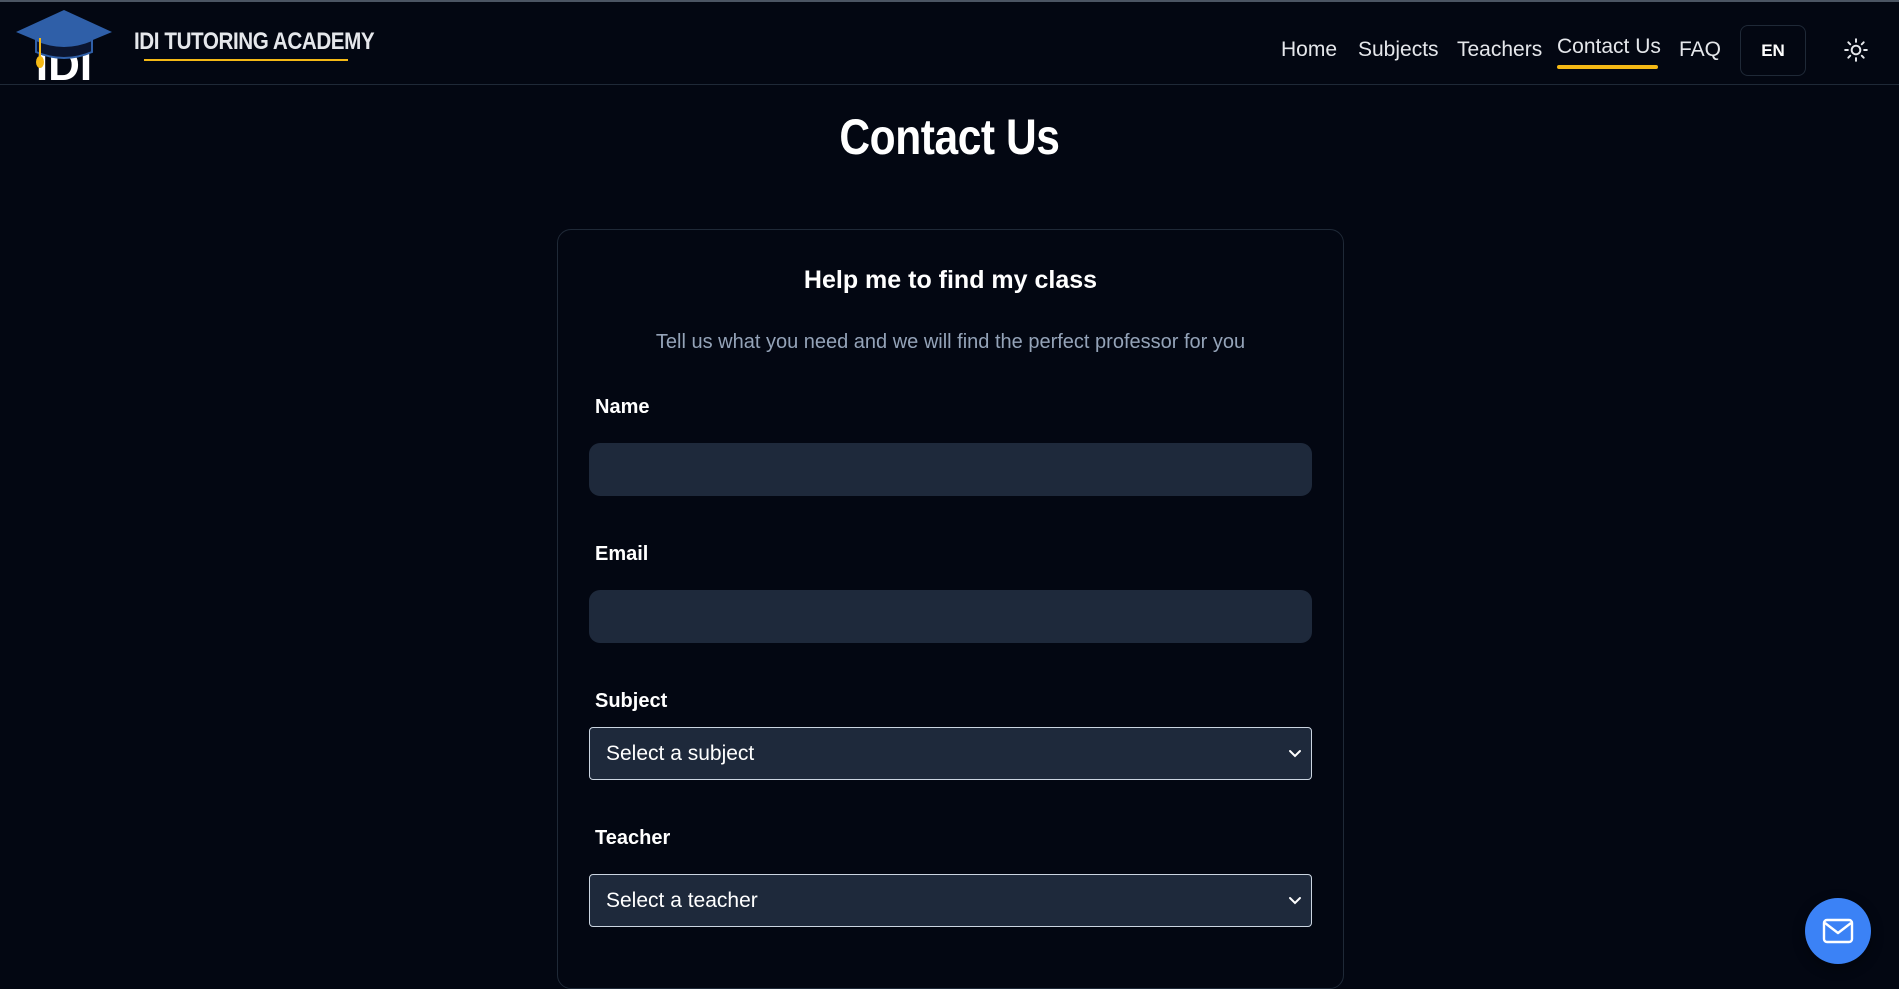  I want to click on teacher-selected-value: Select a teacher, so click(682, 900).